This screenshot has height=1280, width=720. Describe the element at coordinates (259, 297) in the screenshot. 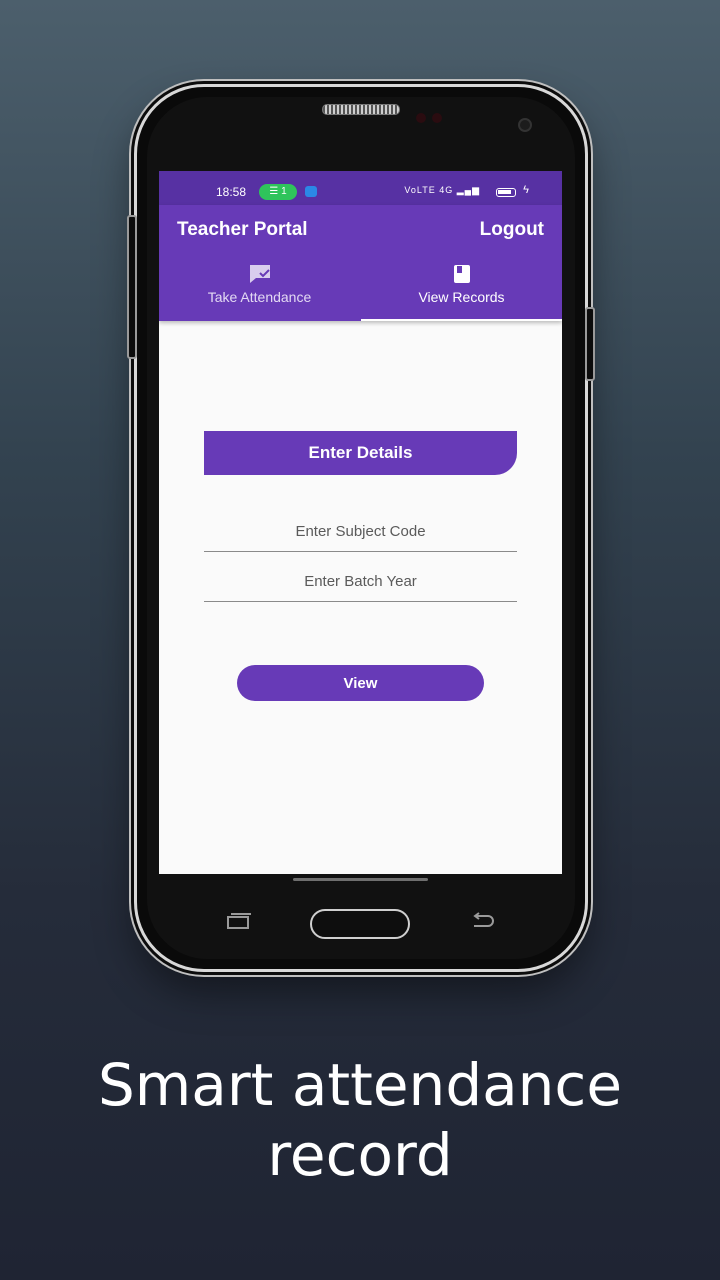

I see `tab-label-take-attendance: Take Attendance` at that location.